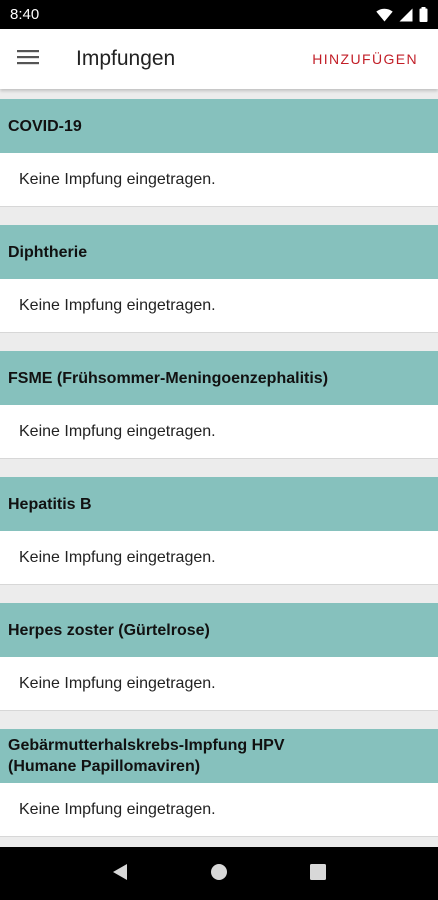 Image resolution: width=438 pixels, height=900 pixels. I want to click on section-header: FSME (Frühsommer-Meningoenzephalitis), so click(219, 378).